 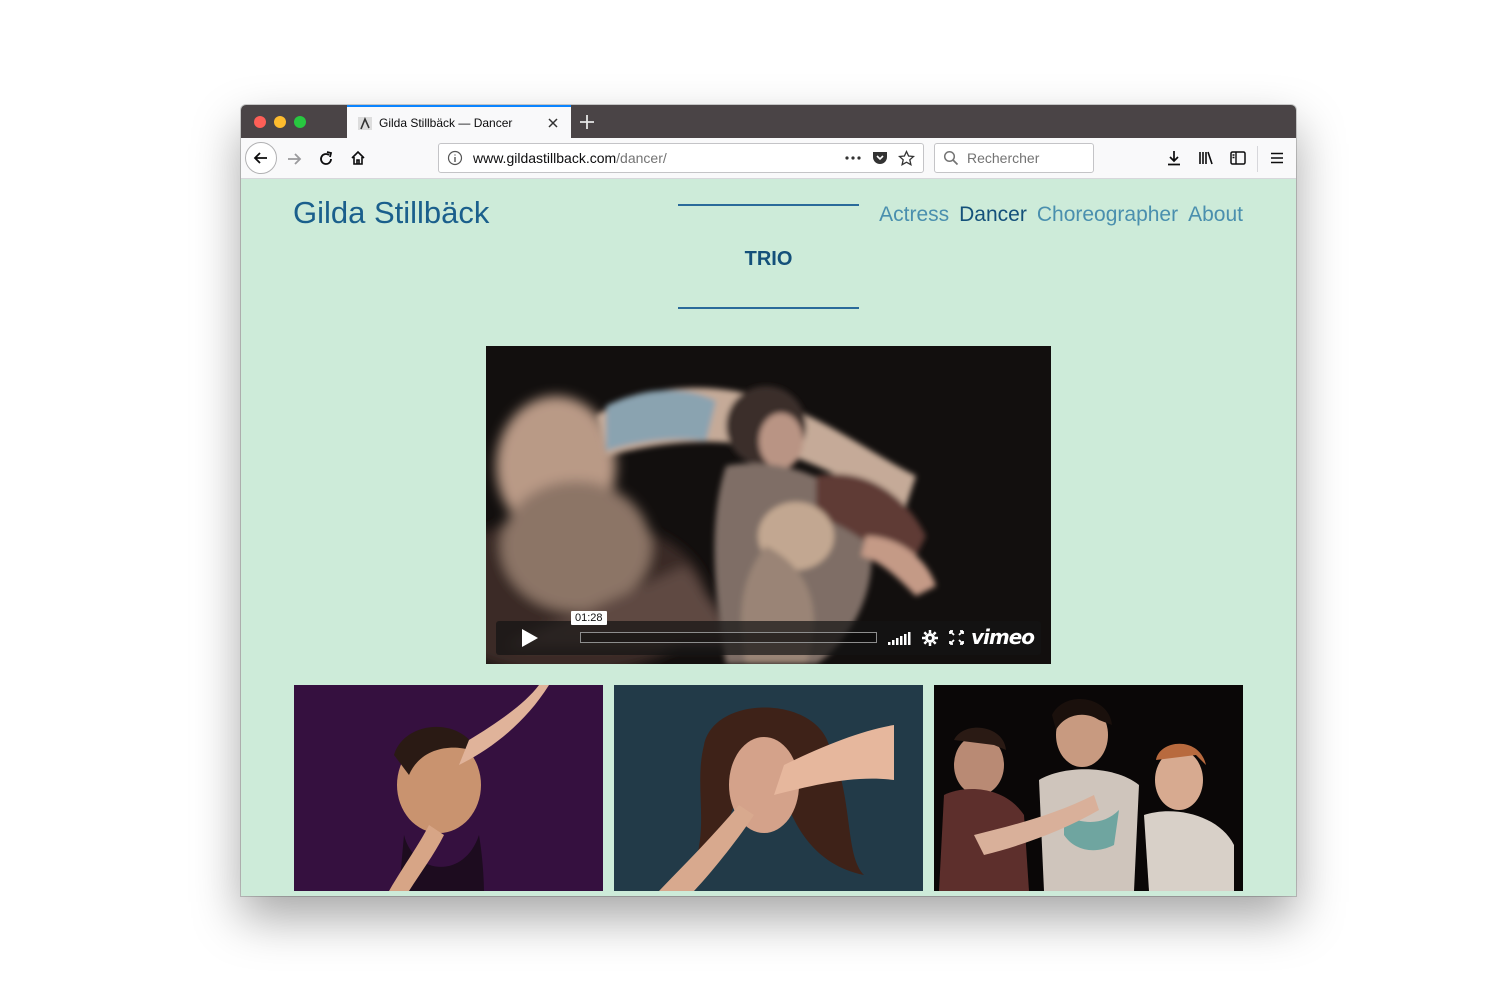 I want to click on zoom-window-button, so click(x=300, y=122).